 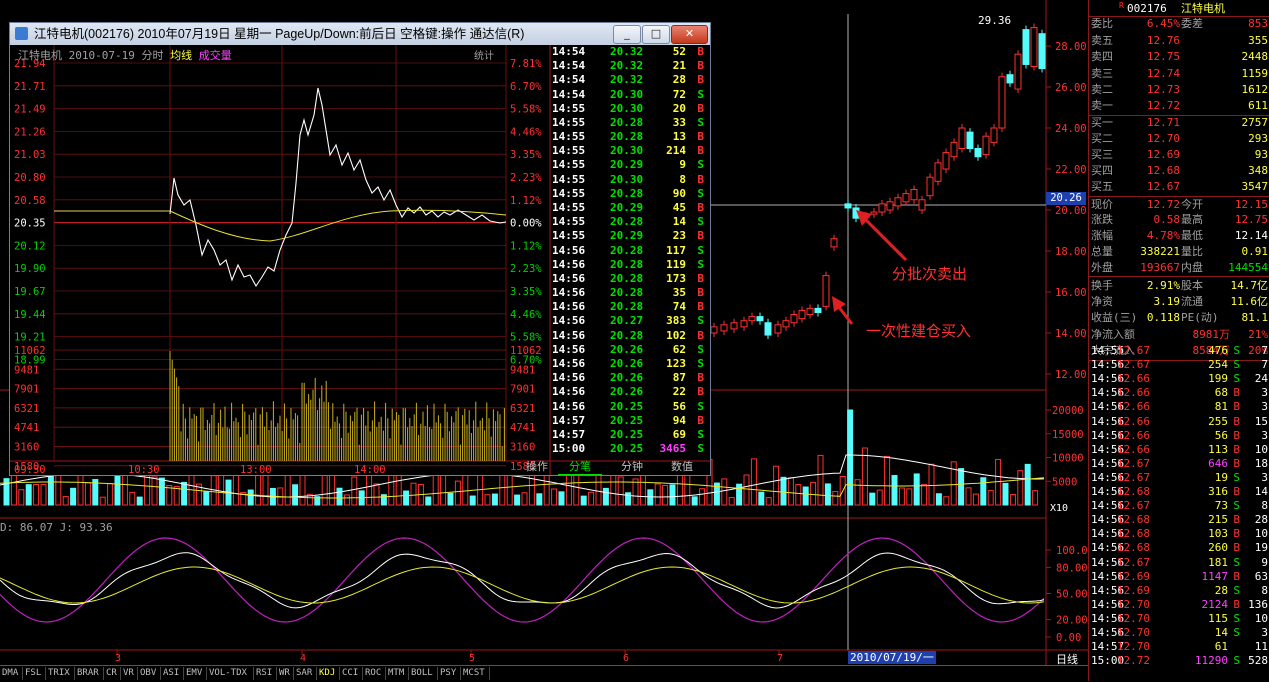 I want to click on indicator-tab-psy: PSY, so click(x=449, y=673).